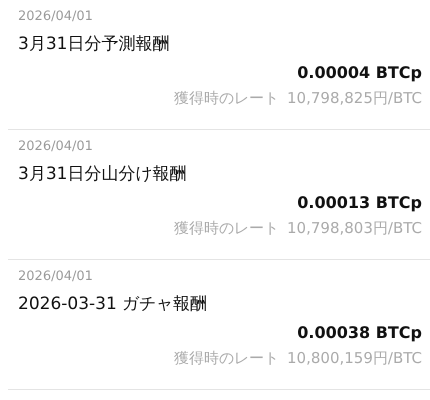 The image size is (430, 400). I want to click on rate-value: 10,798,803円/BTC, so click(354, 228).